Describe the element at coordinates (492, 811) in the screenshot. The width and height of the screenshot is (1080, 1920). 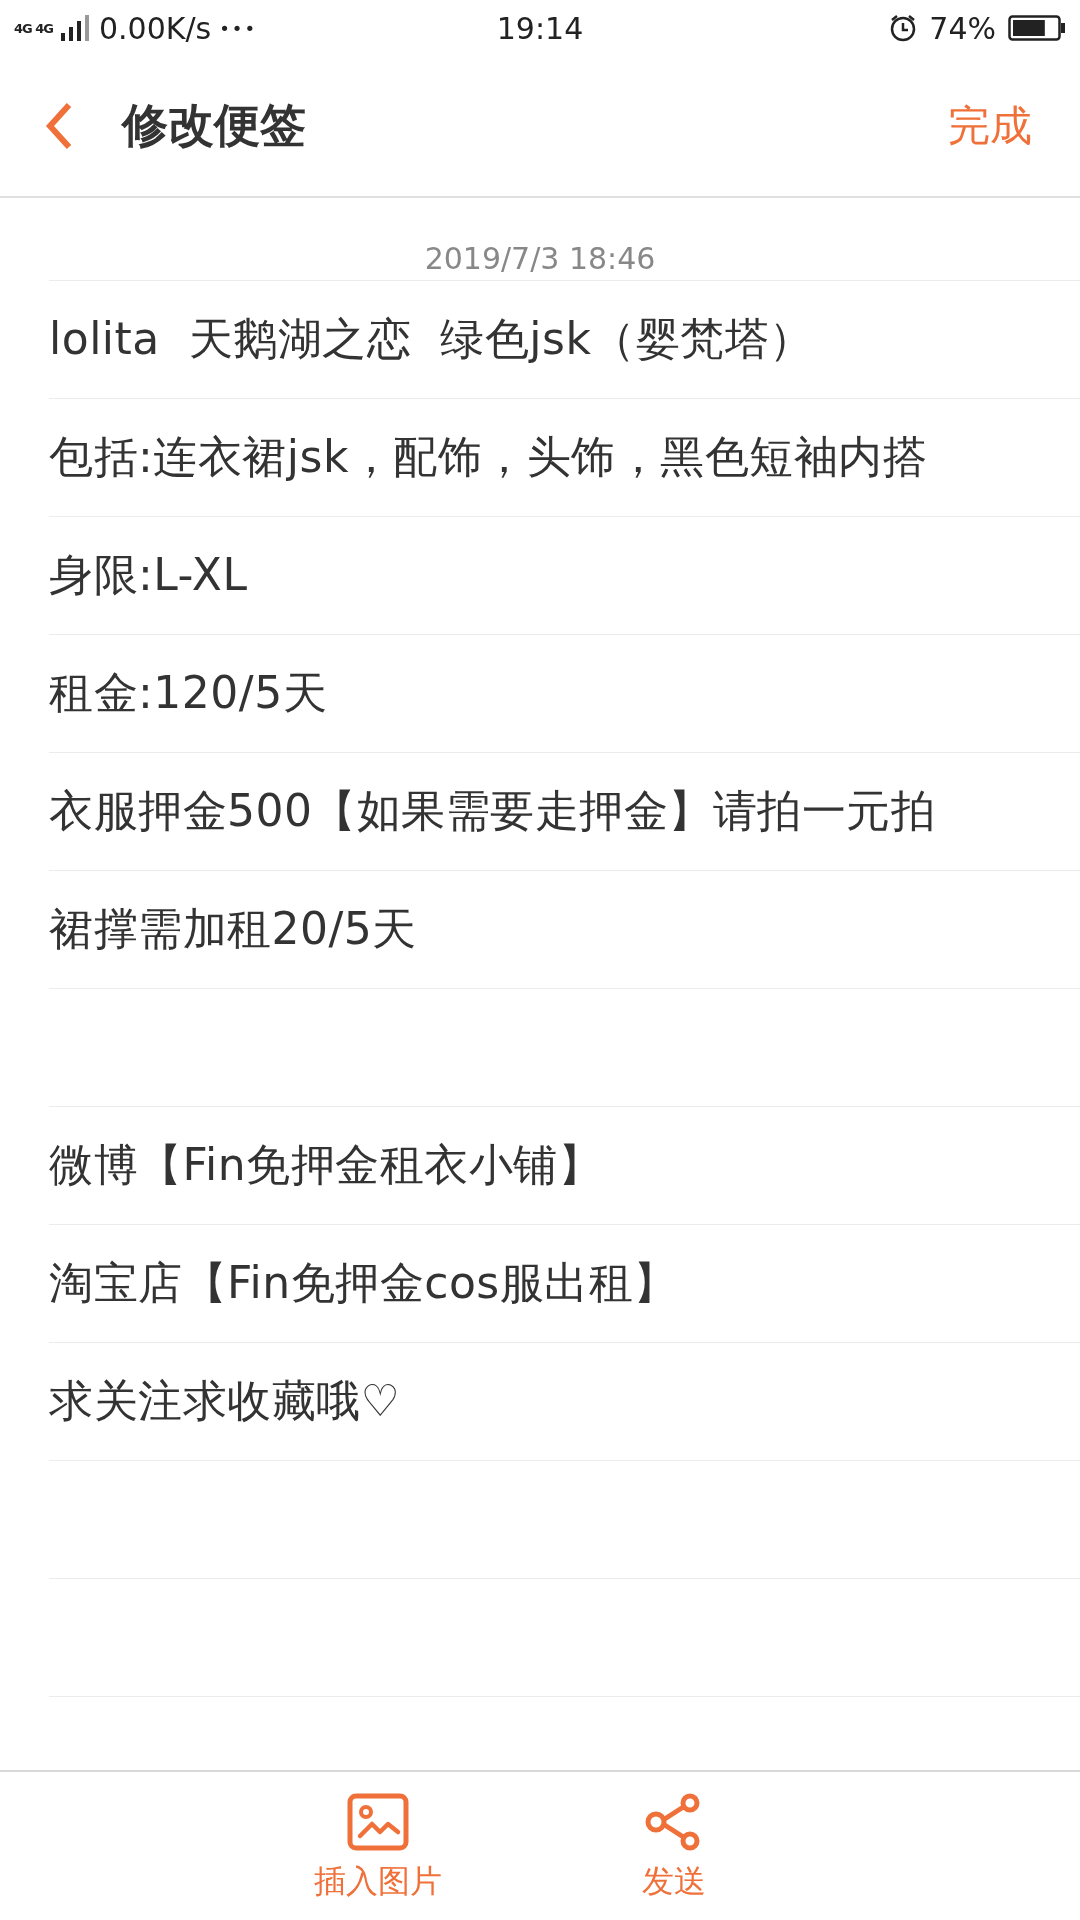
I see `note-line: 衣服押金500【如果需要走押金】请拍一元拍` at that location.